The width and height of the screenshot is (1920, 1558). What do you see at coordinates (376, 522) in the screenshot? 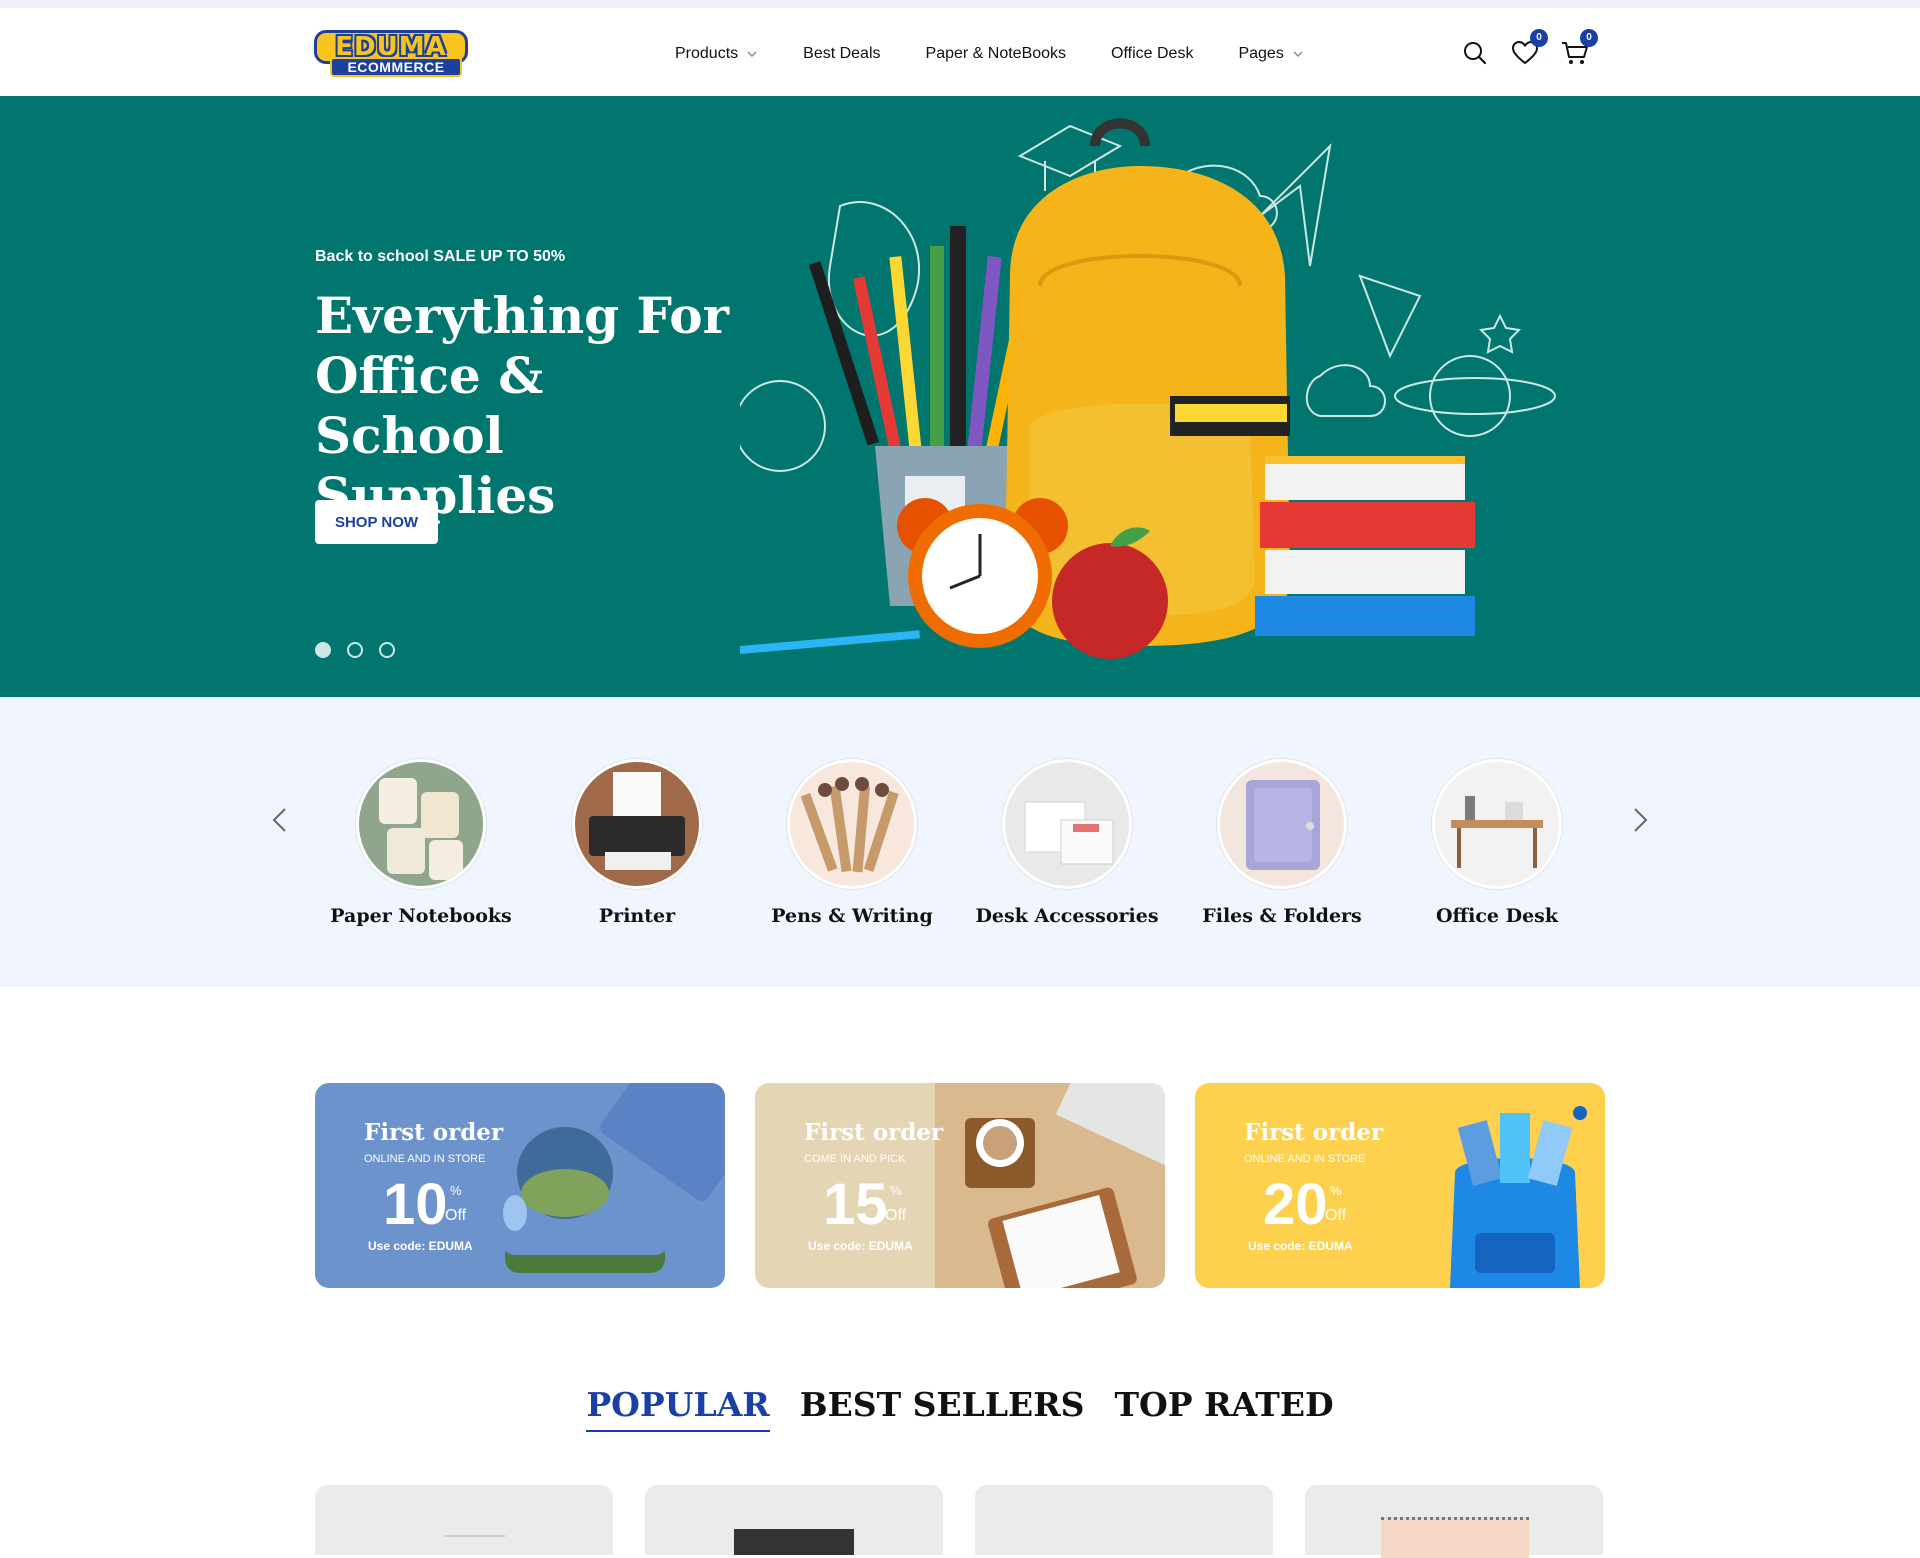
I see `shop-now-button: SHOP NOW` at bounding box center [376, 522].